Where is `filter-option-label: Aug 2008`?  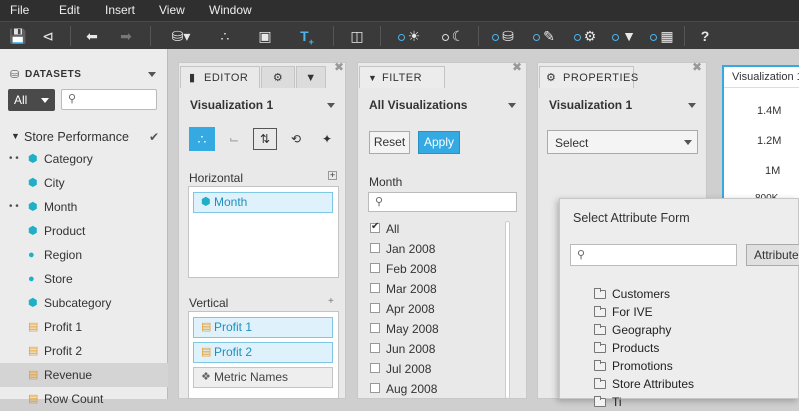
filter-option-label: Aug 2008 is located at coordinates (411, 389).